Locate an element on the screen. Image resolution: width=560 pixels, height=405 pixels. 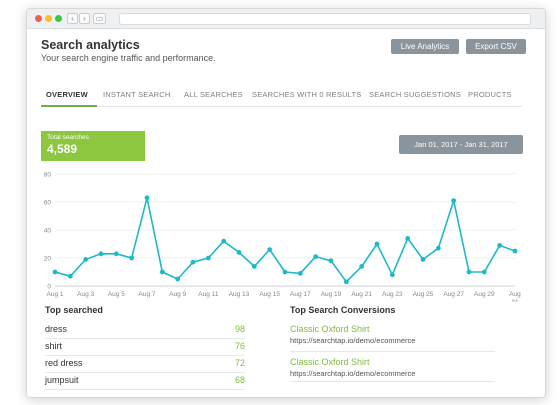
x-tick-label: Aug 21 is located at coordinates (361, 294).